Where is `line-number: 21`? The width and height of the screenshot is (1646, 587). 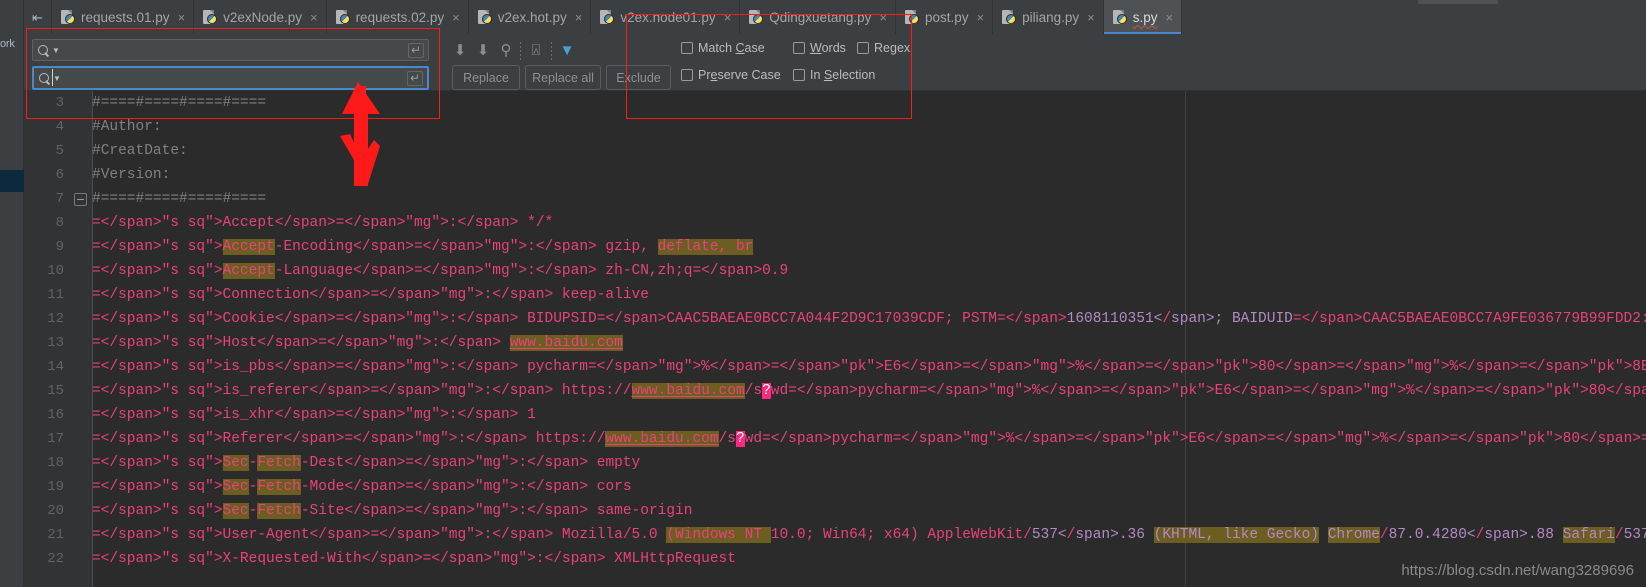 line-number: 21 is located at coordinates (55, 535).